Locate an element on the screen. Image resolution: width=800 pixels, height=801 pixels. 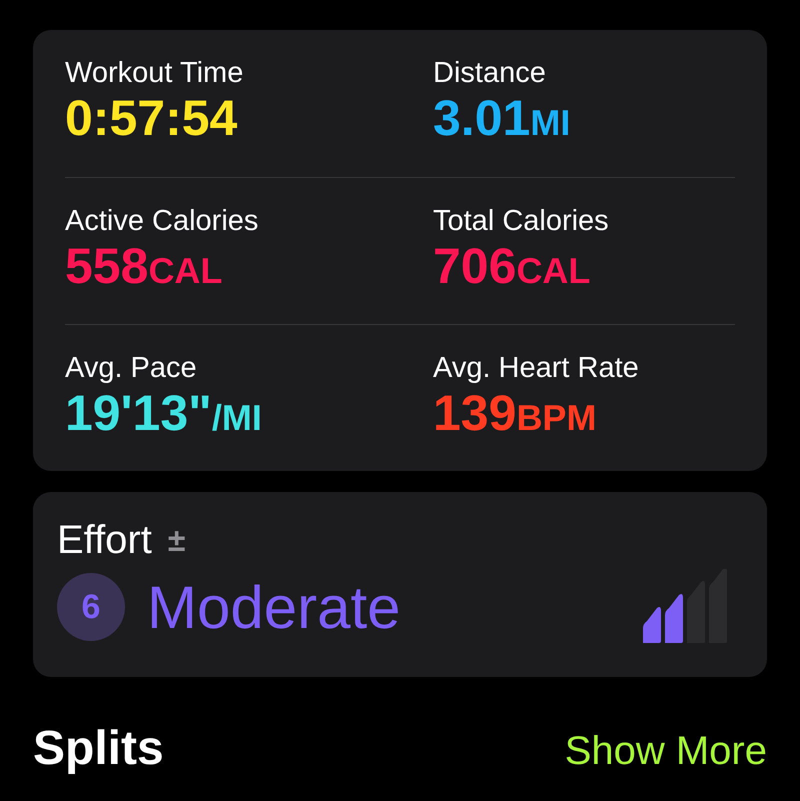
stat-label: Active Calories is located at coordinates (162, 221).